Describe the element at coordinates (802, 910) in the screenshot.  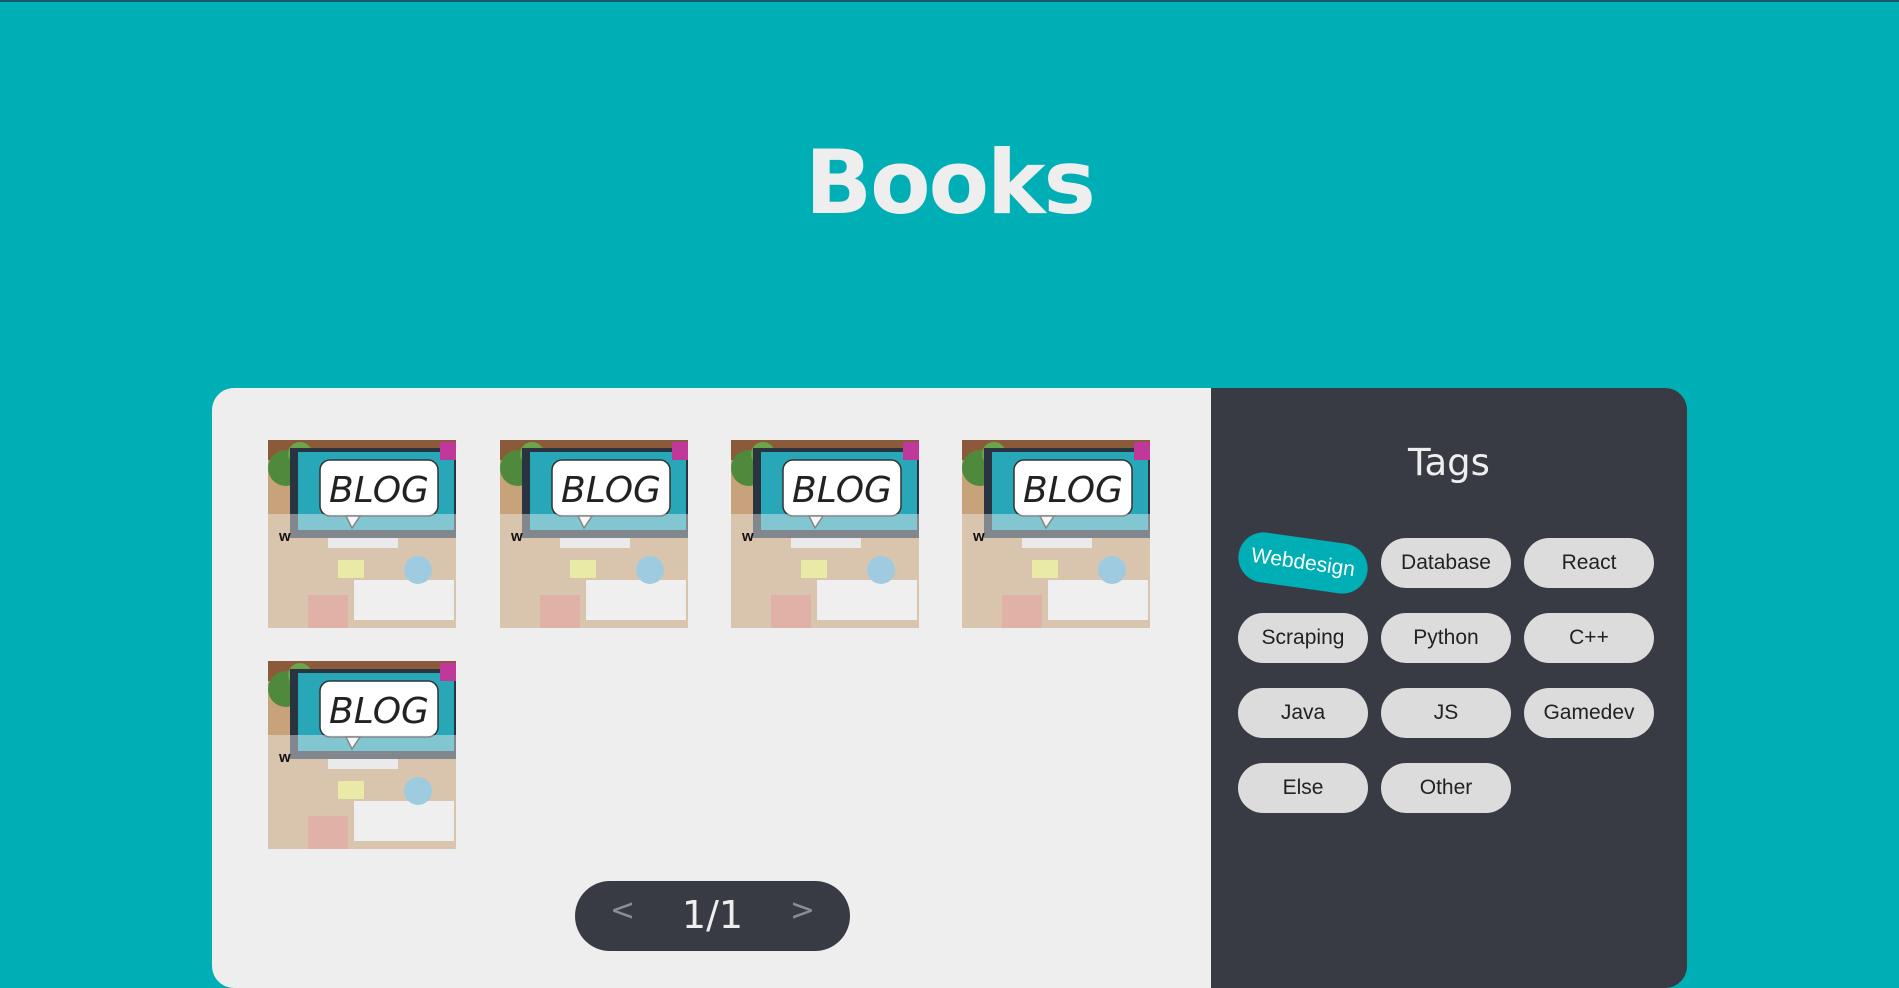
I see `next-page-button: >` at that location.